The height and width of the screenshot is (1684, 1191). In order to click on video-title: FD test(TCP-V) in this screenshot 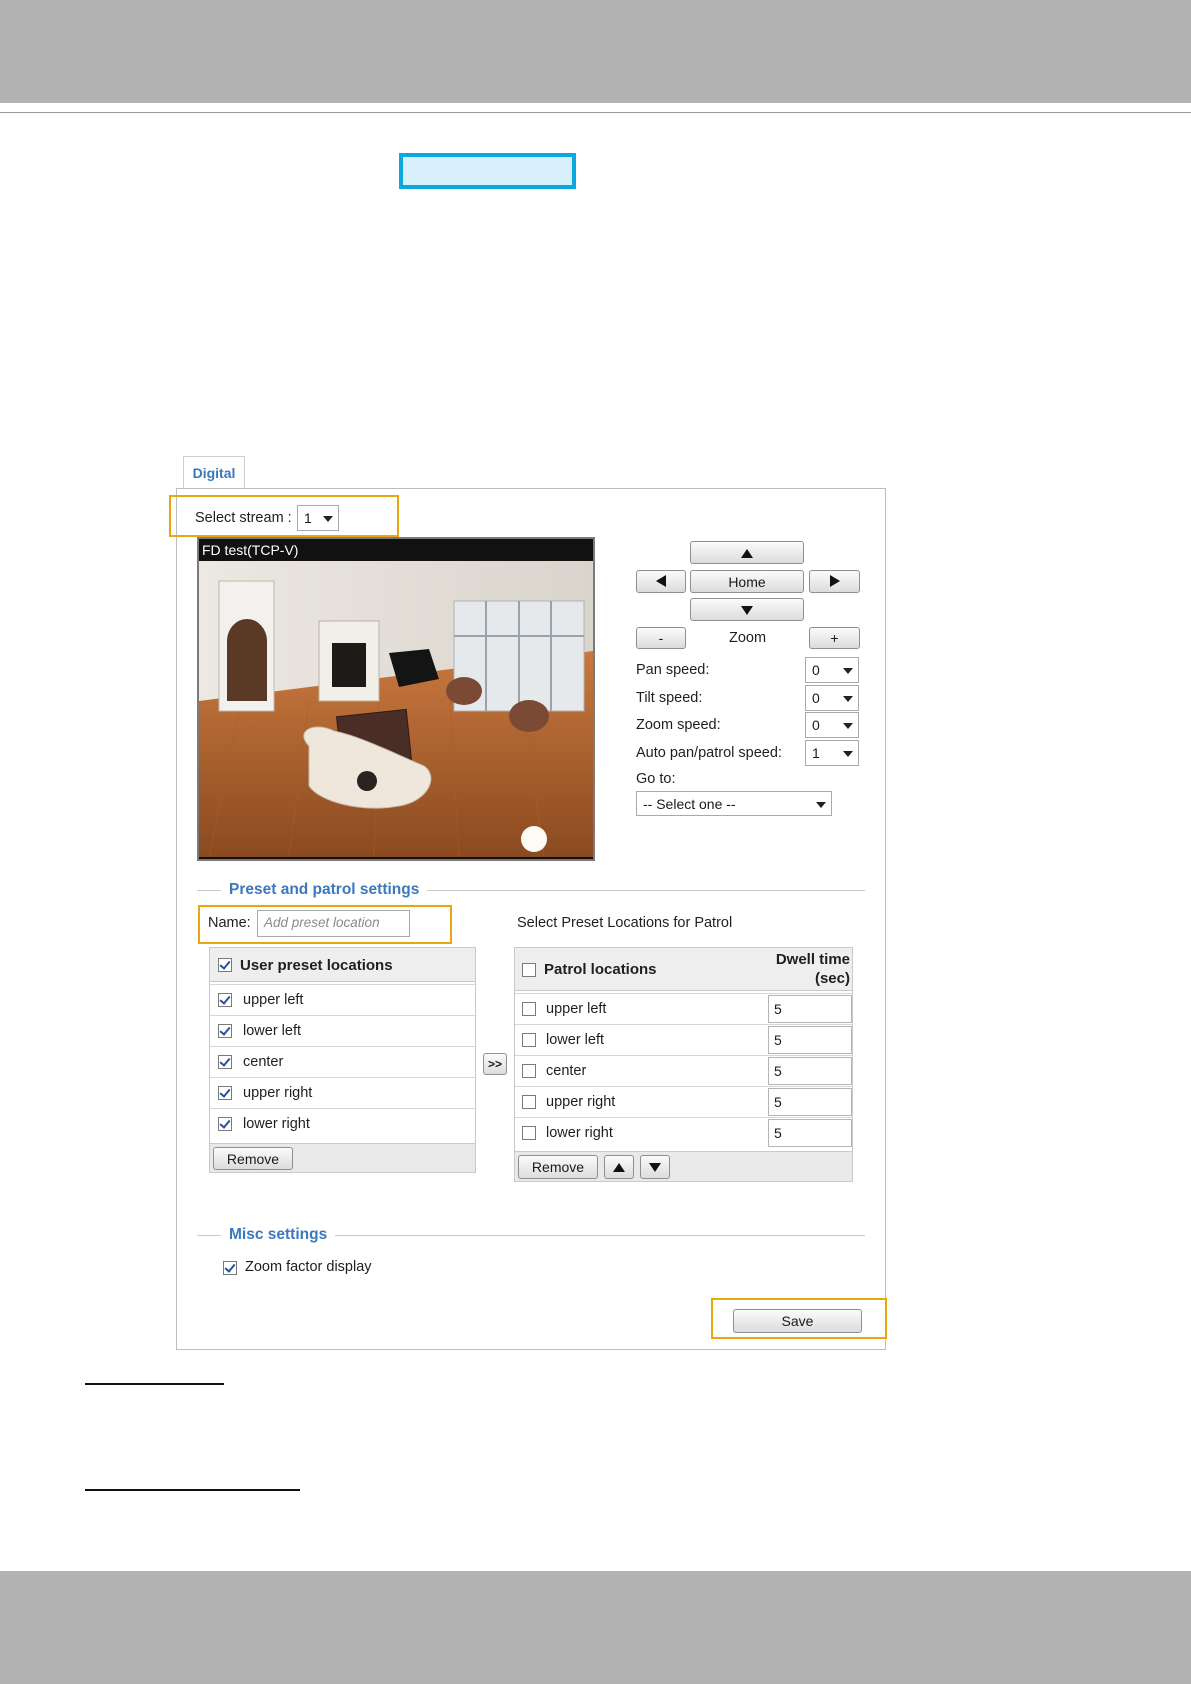, I will do `click(396, 550)`.